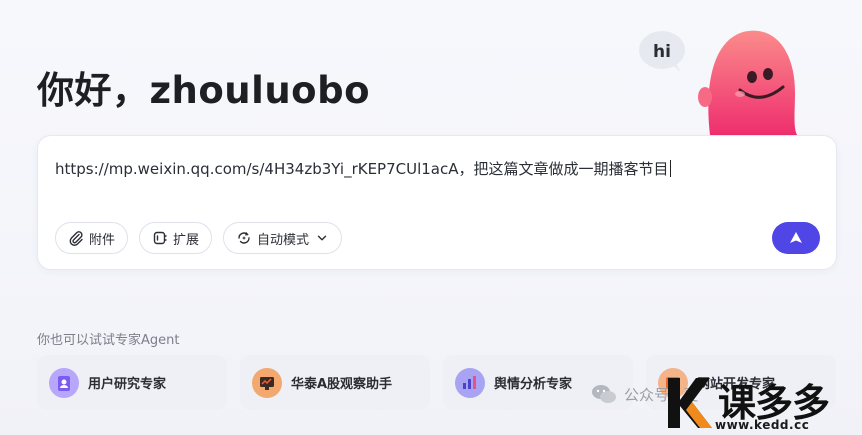  I want to click on extend-button-label: 扩展, so click(186, 240).